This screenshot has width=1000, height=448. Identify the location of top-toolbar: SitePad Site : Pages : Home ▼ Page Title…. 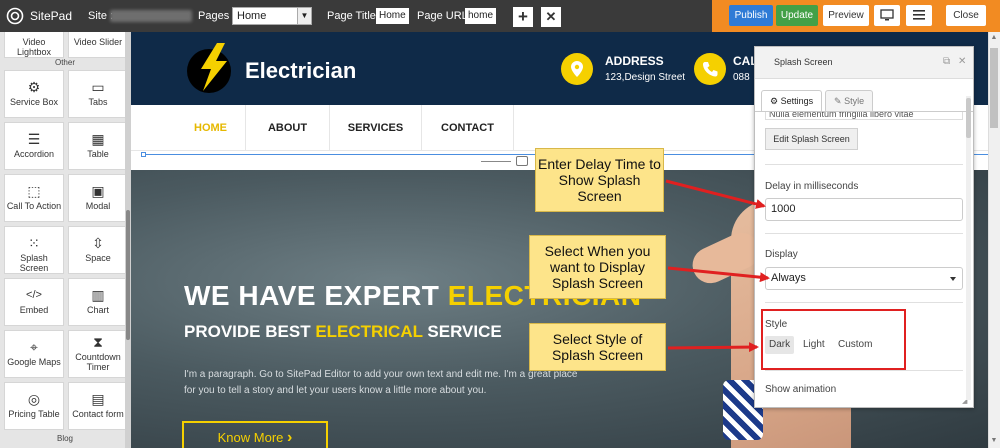
(500, 16).